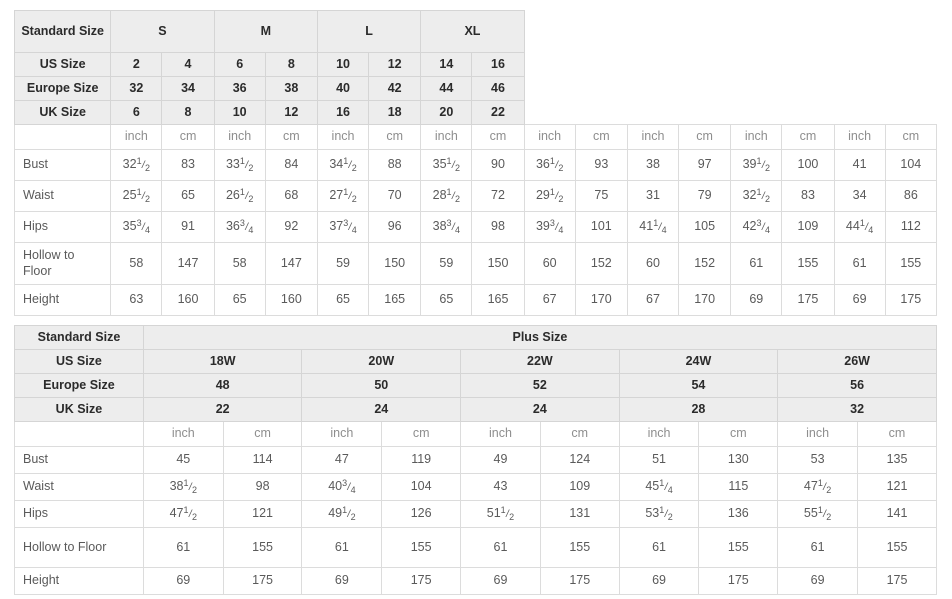 This screenshot has height=599, width=952. I want to click on measurement-cm: 75, so click(601, 196).